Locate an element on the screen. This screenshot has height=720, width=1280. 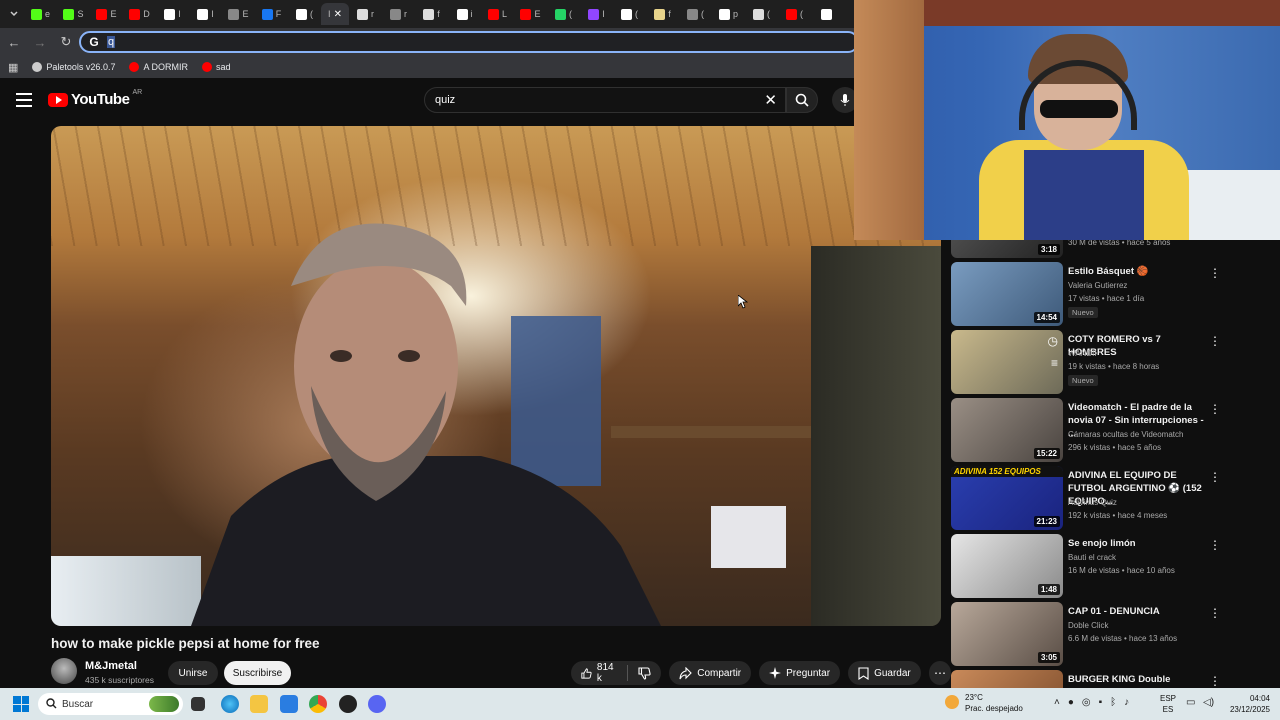
browser-tab: i is located at coordinates (464, 14).